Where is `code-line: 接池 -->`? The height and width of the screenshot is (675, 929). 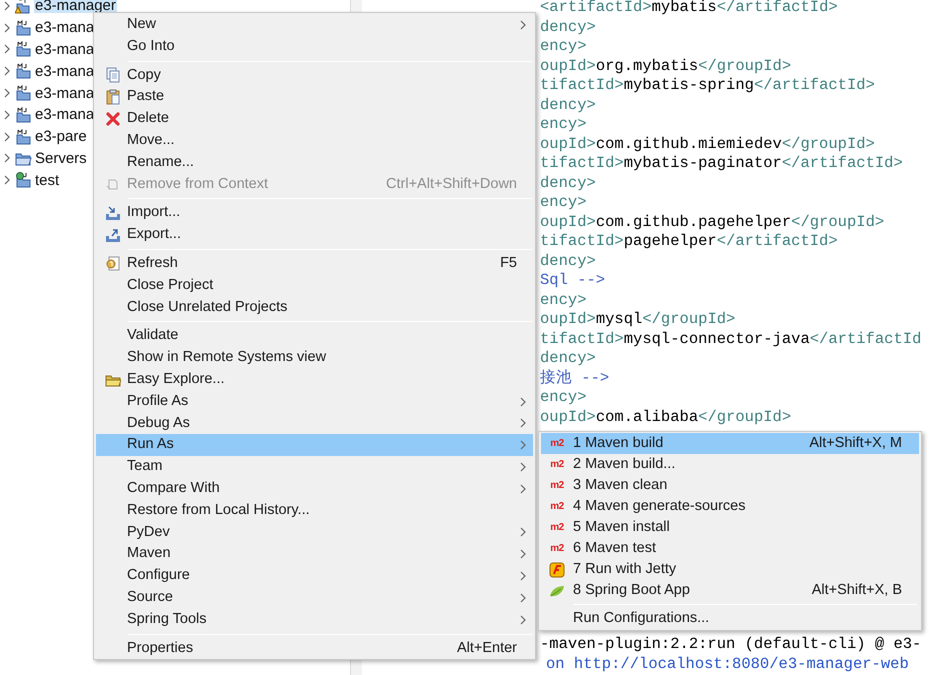
code-line: 接池 --> is located at coordinates (575, 378).